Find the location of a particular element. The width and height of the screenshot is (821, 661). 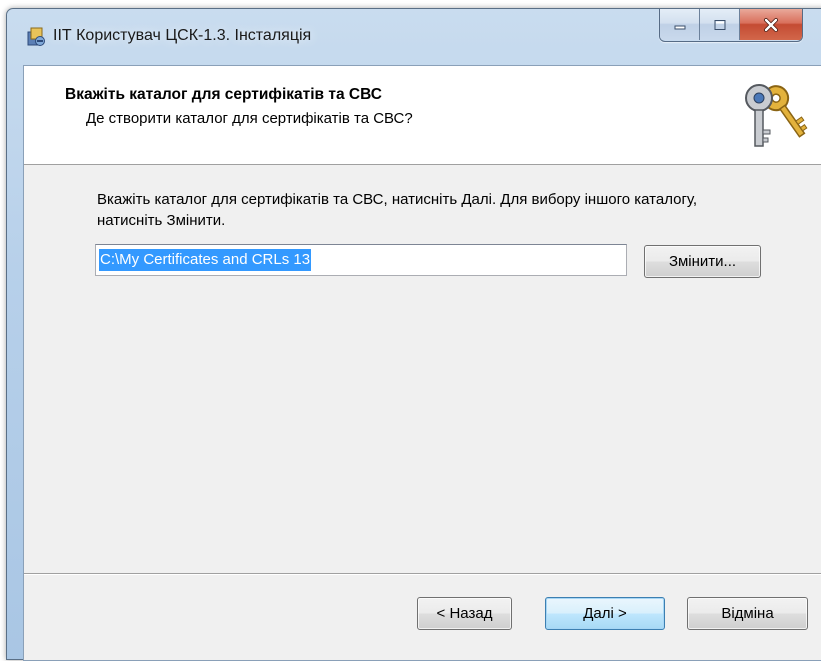

next-button: Далі > is located at coordinates (605, 613).